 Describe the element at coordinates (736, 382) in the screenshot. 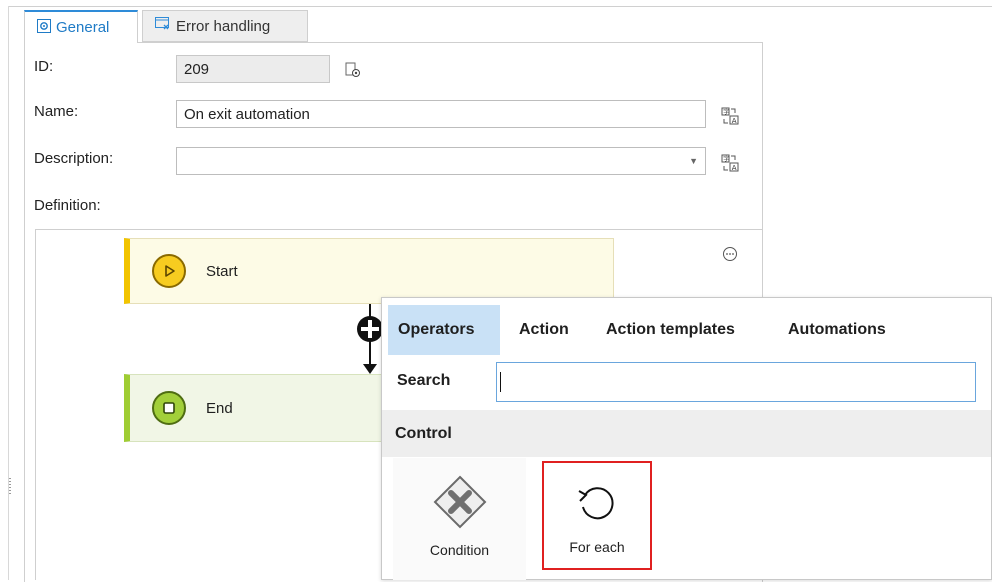

I see `search-input` at that location.